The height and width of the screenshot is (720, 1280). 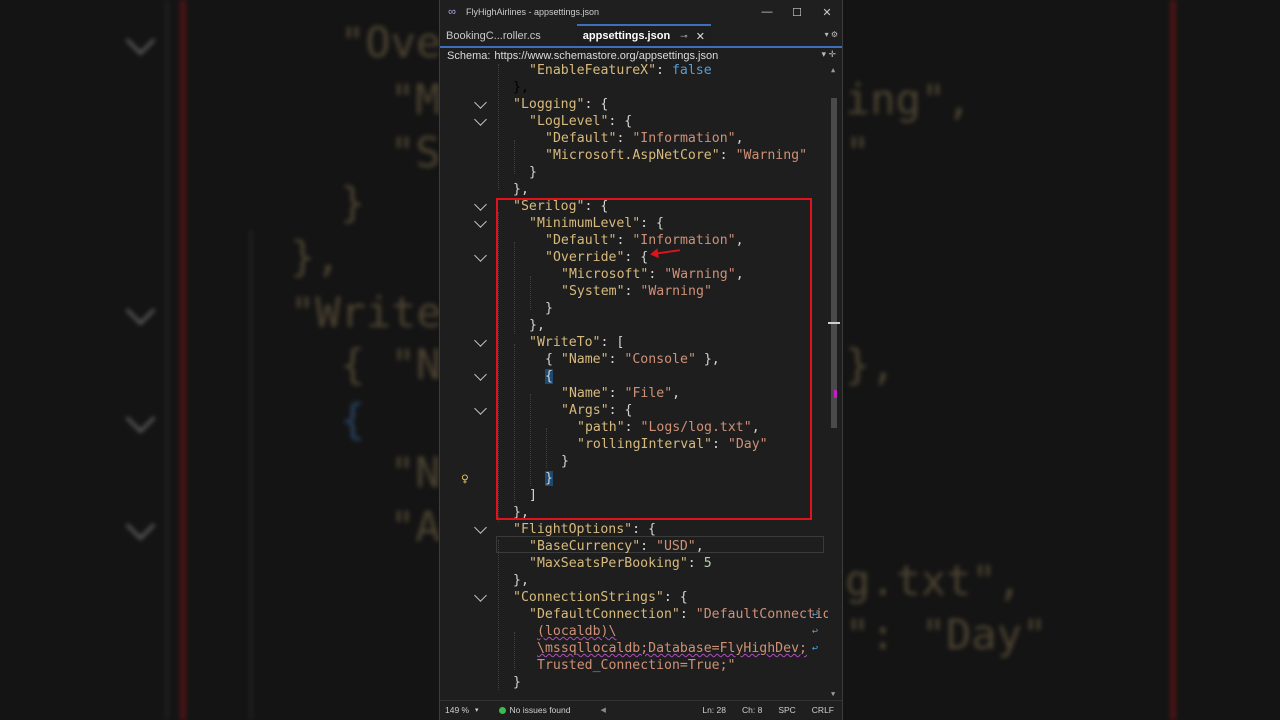 I want to click on background-text: { "N, so click(x=391, y=364).